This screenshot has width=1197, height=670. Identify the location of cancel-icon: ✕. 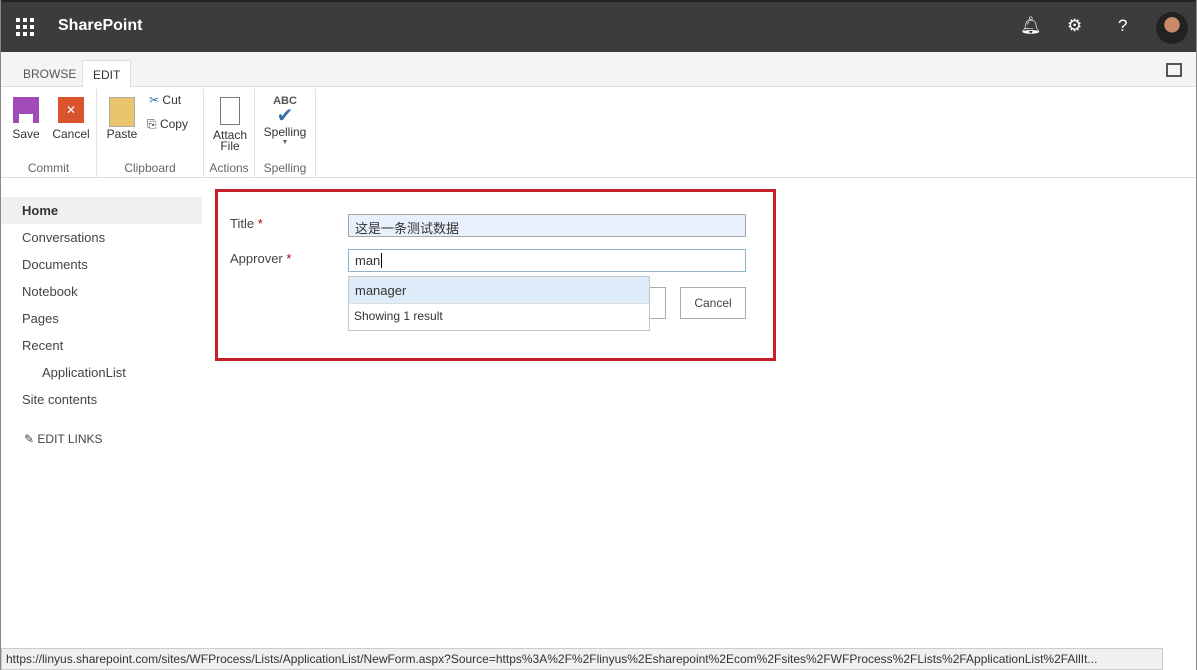
(71, 110).